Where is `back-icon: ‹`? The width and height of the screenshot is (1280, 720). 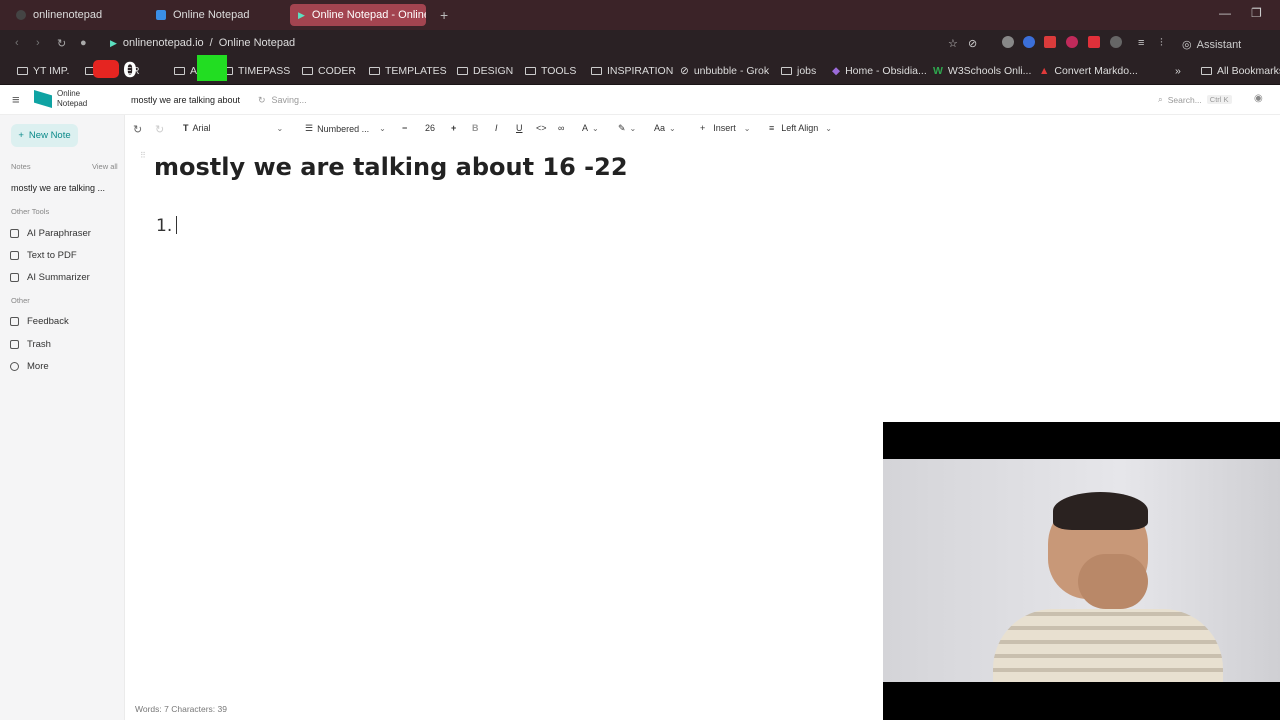
back-icon: ‹ is located at coordinates (17, 43).